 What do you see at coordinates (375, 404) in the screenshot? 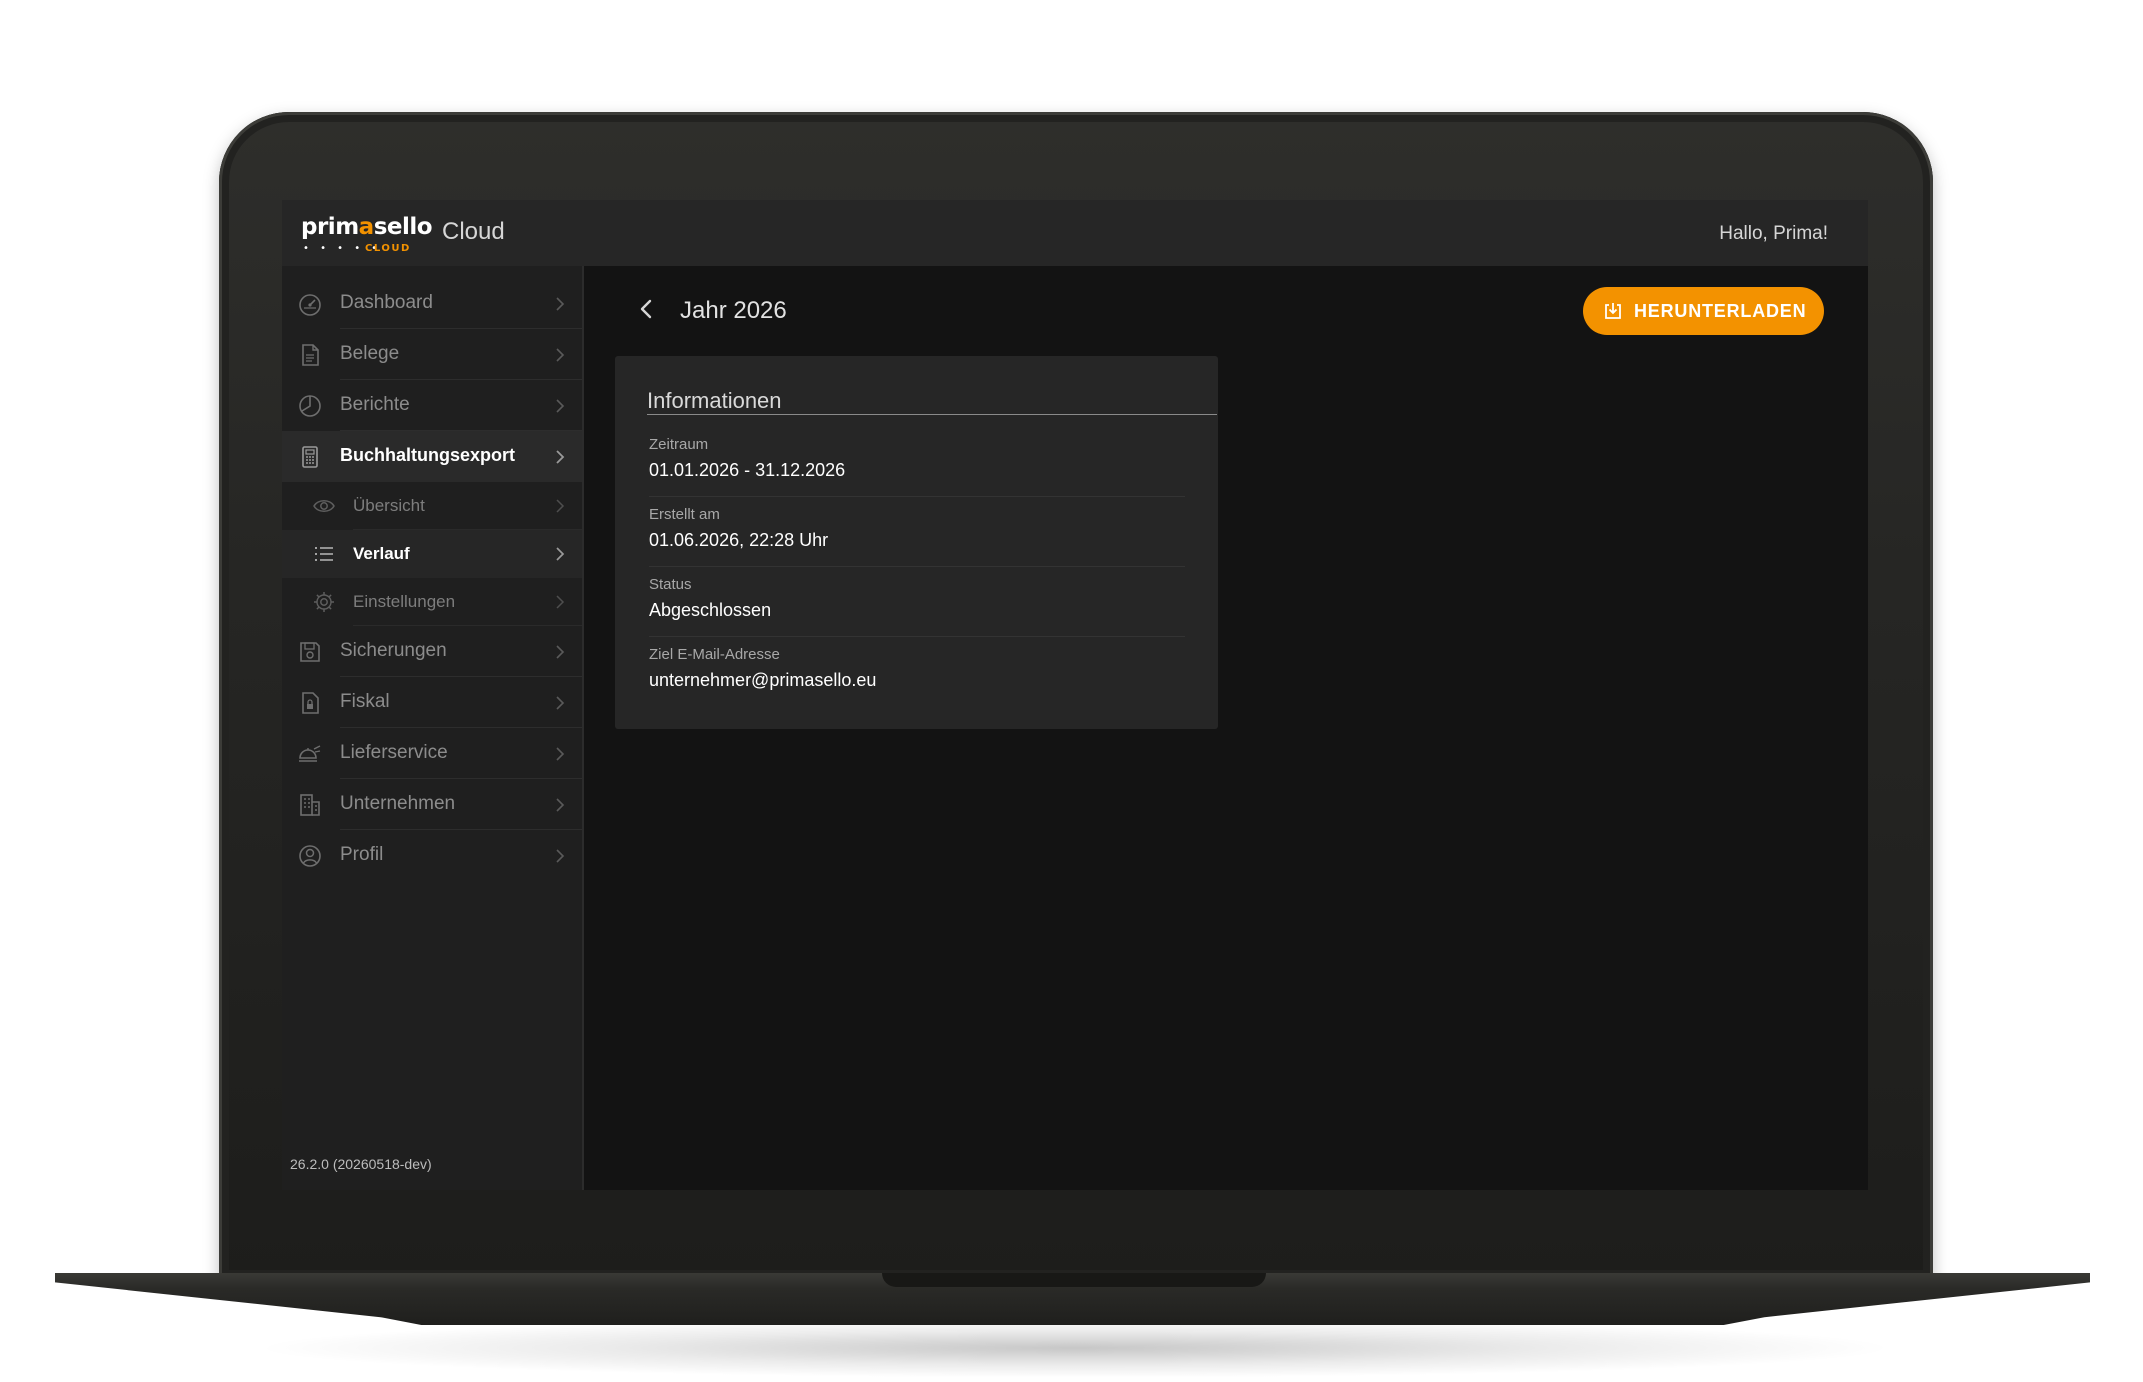
I see `sidebar-item-label: Berichte` at bounding box center [375, 404].